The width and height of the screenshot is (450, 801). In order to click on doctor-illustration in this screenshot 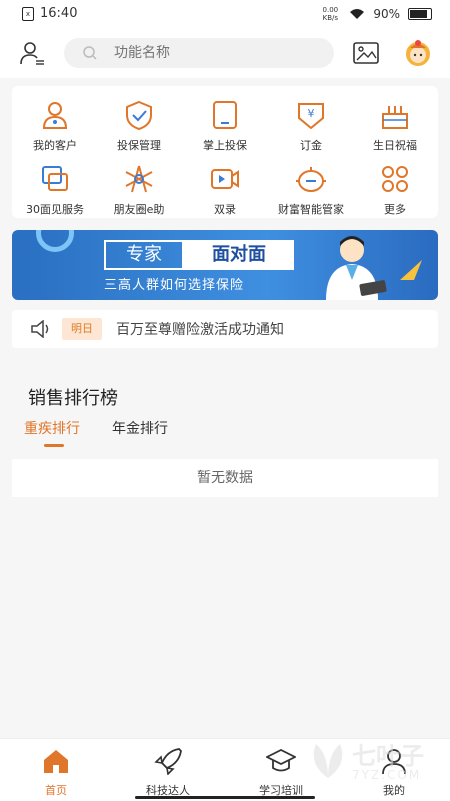, I will do `click(356, 268)`.